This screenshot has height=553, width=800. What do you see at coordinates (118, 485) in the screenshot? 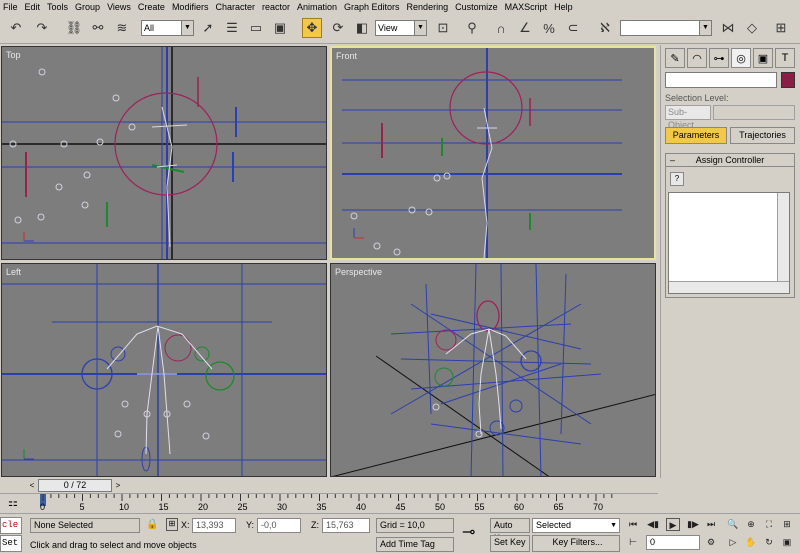
I see `next-frame-arrow: >` at bounding box center [118, 485].